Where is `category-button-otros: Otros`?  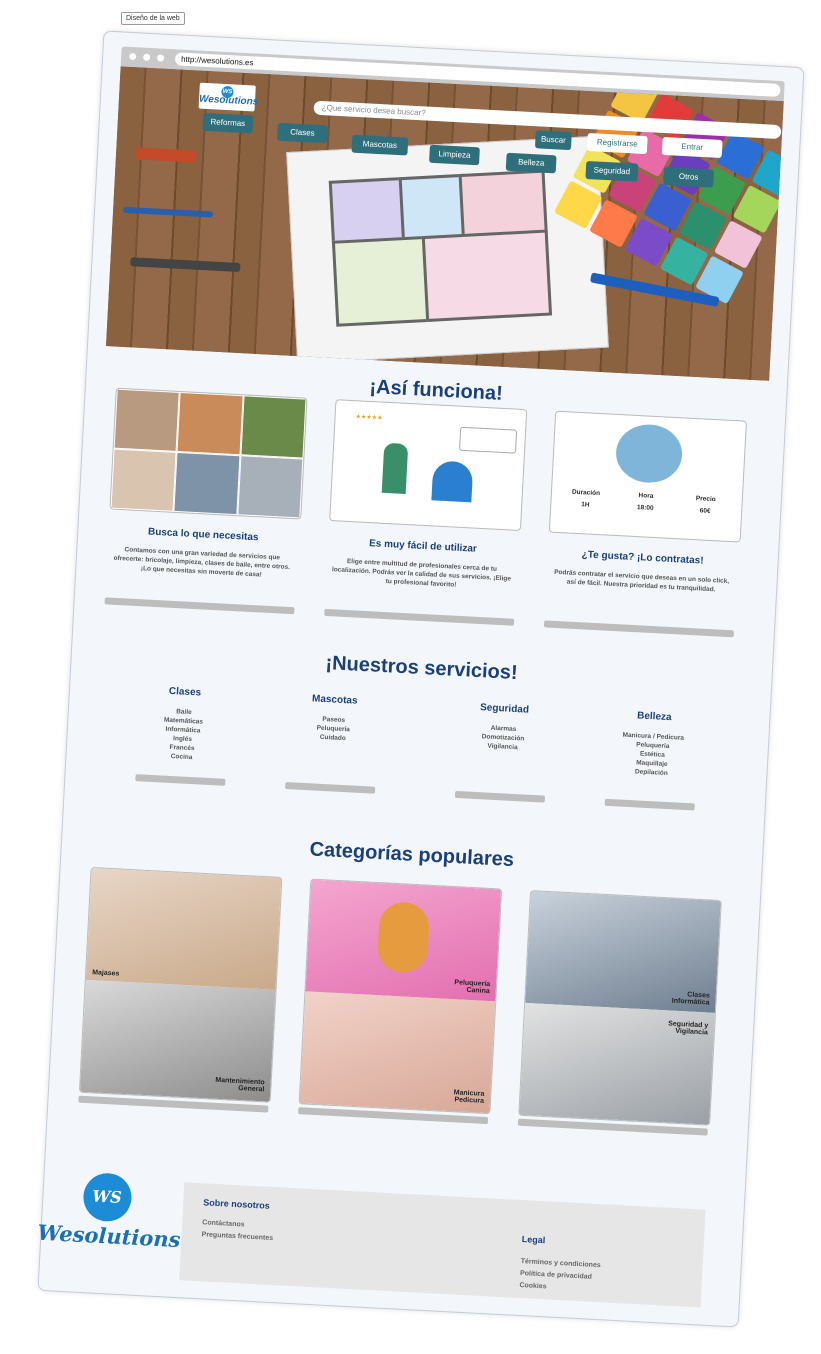
category-button-otros: Otros is located at coordinates (689, 177).